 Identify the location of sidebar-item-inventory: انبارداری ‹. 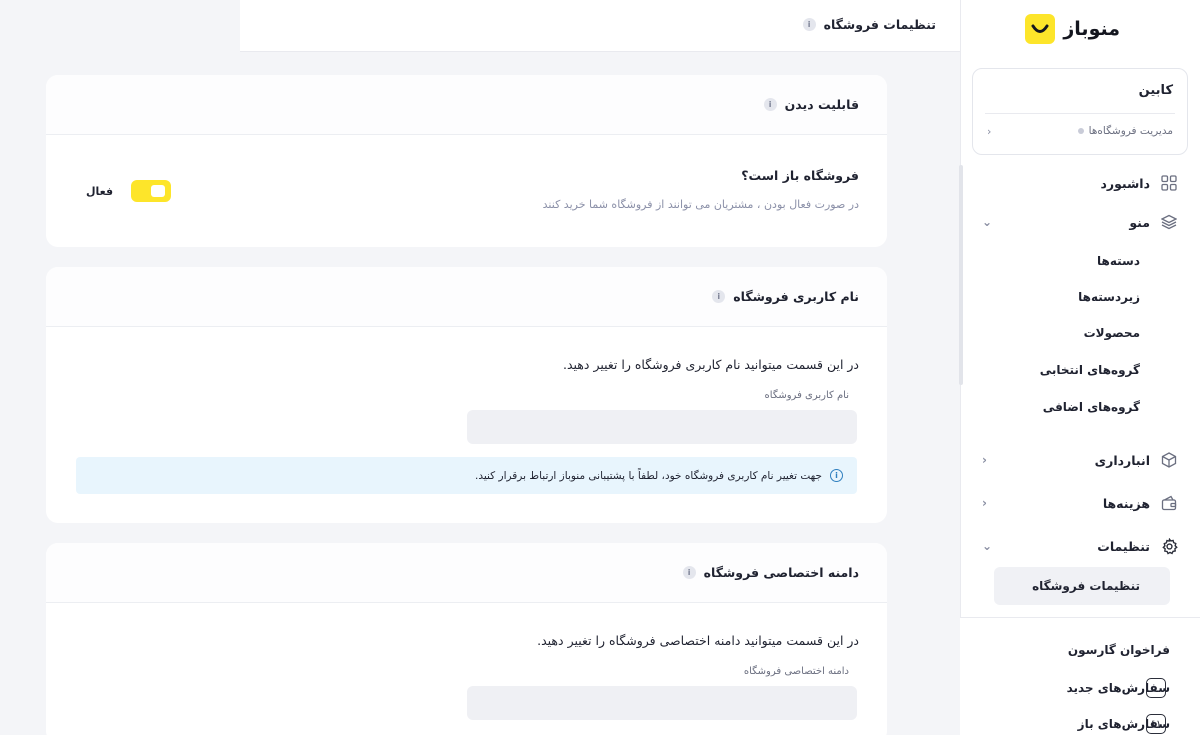
(1080, 460).